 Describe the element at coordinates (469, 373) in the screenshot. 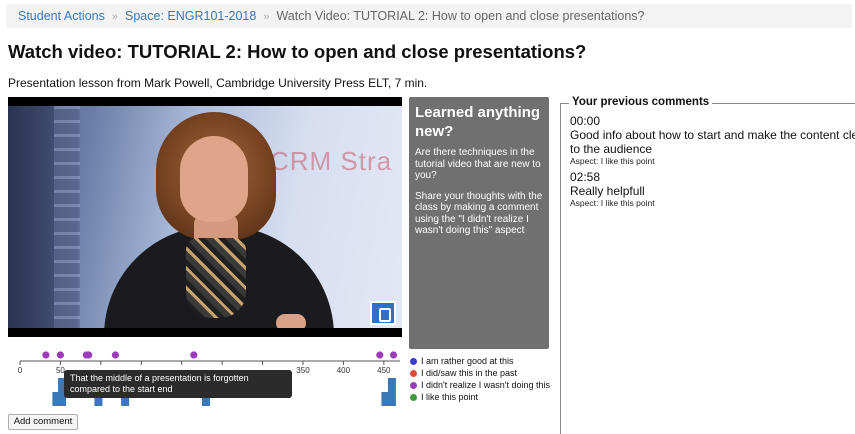

I see `legend-label: I did/saw this in the past` at that location.